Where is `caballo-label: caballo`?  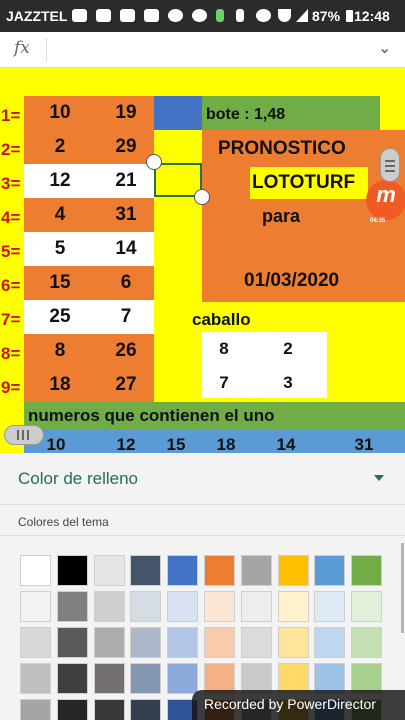
caballo-label: caballo is located at coordinates (221, 319).